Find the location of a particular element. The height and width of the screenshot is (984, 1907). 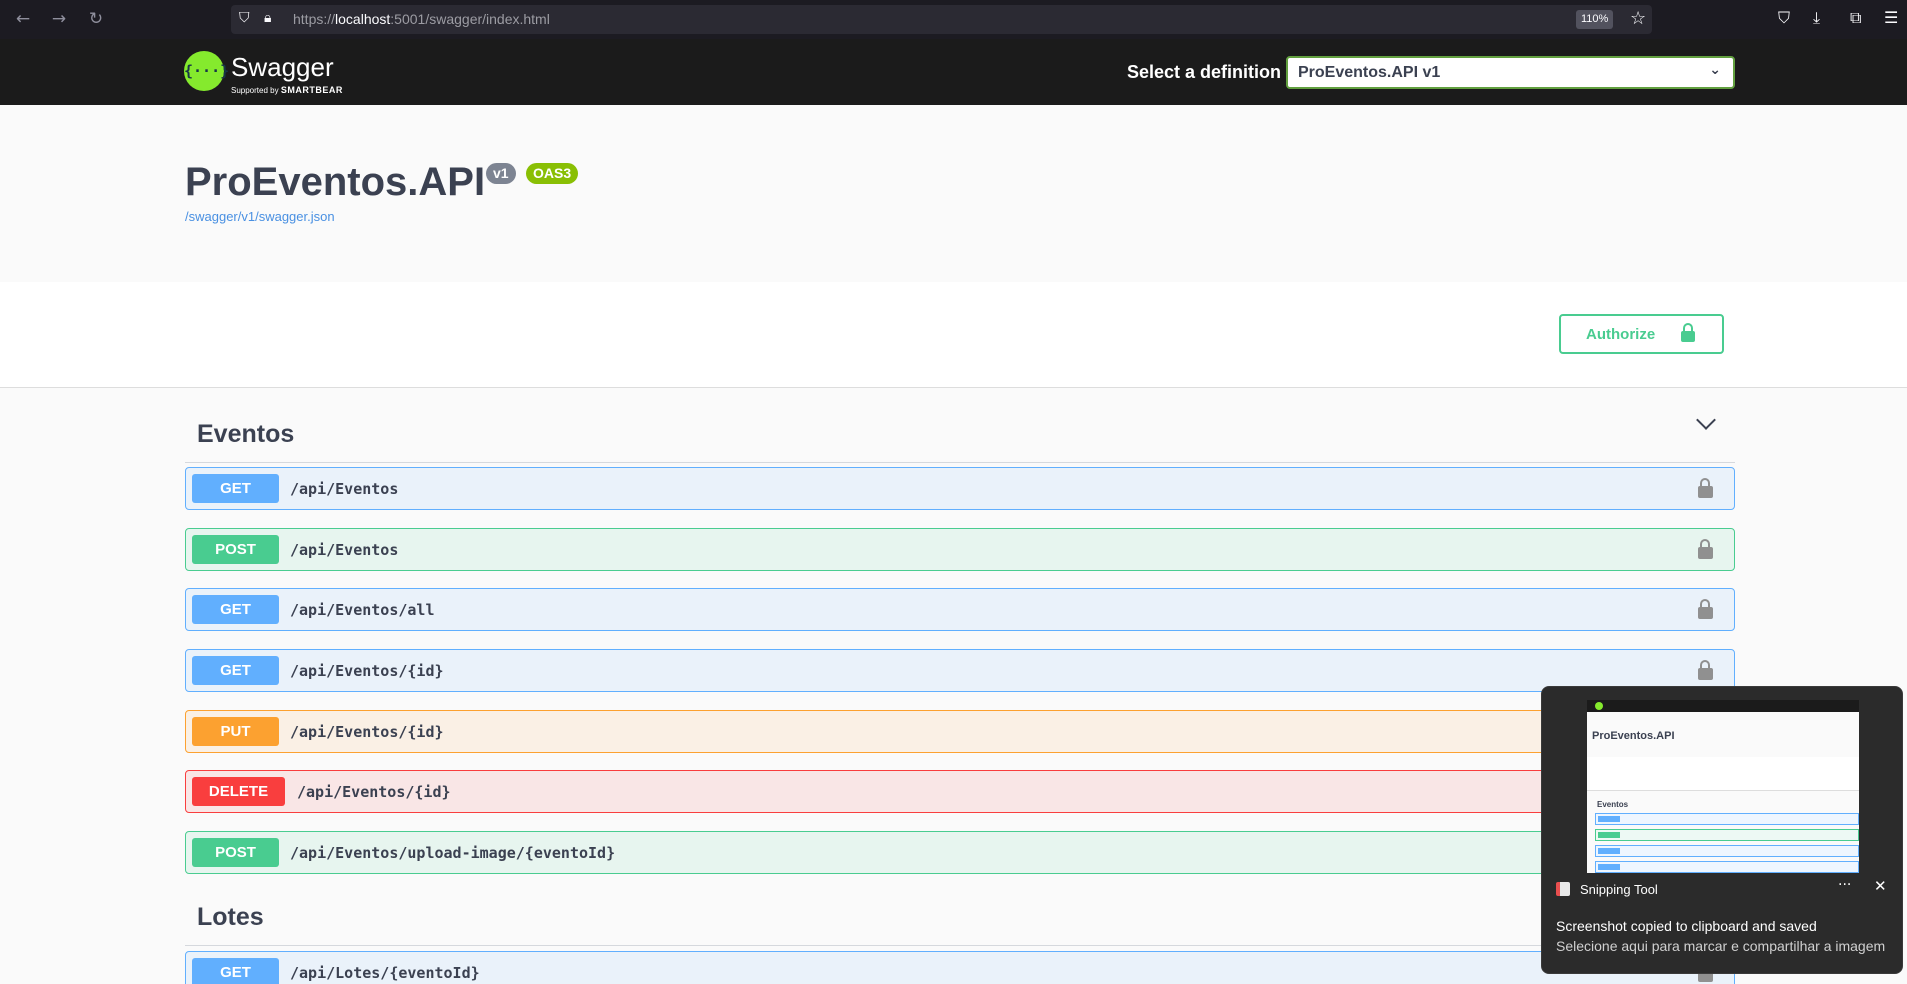

screenshot-thumbnail: ProEventos.API Eventos is located at coordinates (1723, 786).